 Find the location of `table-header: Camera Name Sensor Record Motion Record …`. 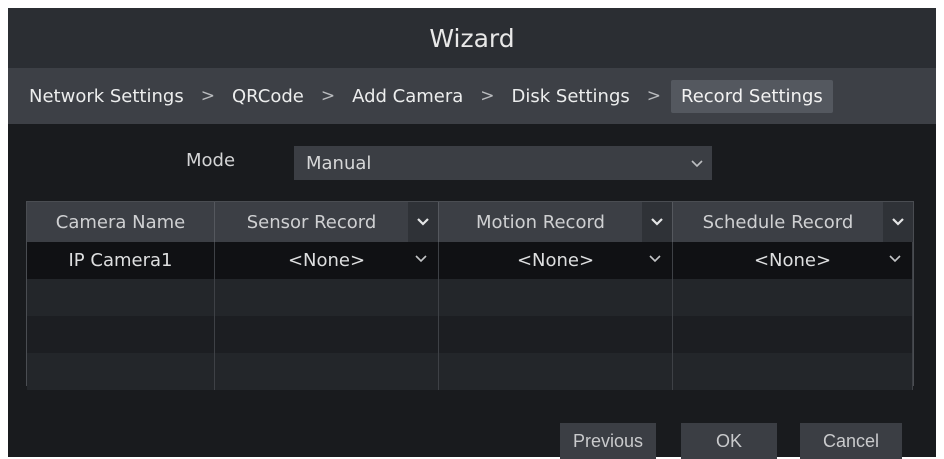

table-header: Camera Name Sensor Record Motion Record … is located at coordinates (470, 222).